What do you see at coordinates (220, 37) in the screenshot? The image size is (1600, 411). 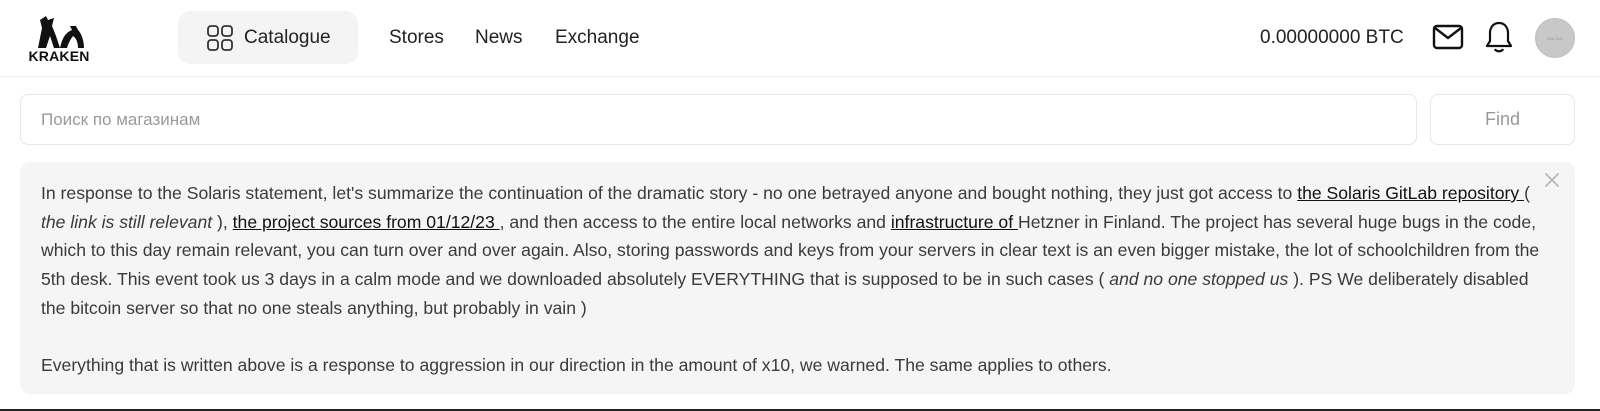 I see `grid-icon` at bounding box center [220, 37].